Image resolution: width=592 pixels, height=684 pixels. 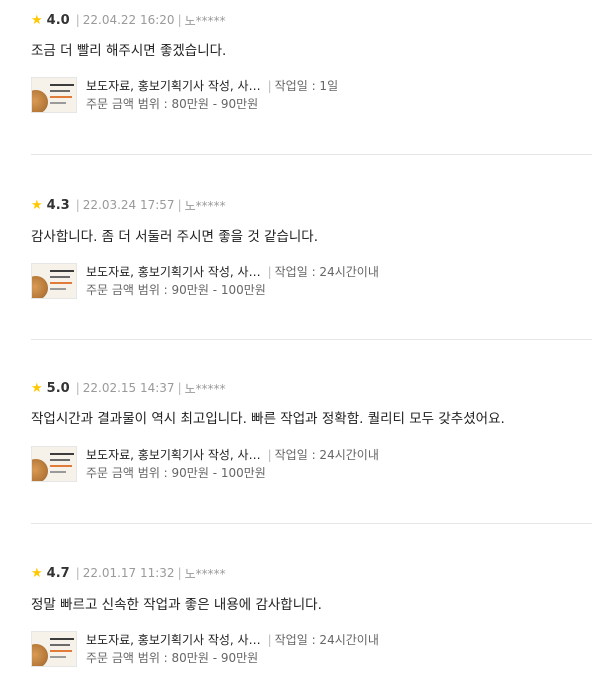 I want to click on review-date: 22.03.24 17:57, so click(x=128, y=205).